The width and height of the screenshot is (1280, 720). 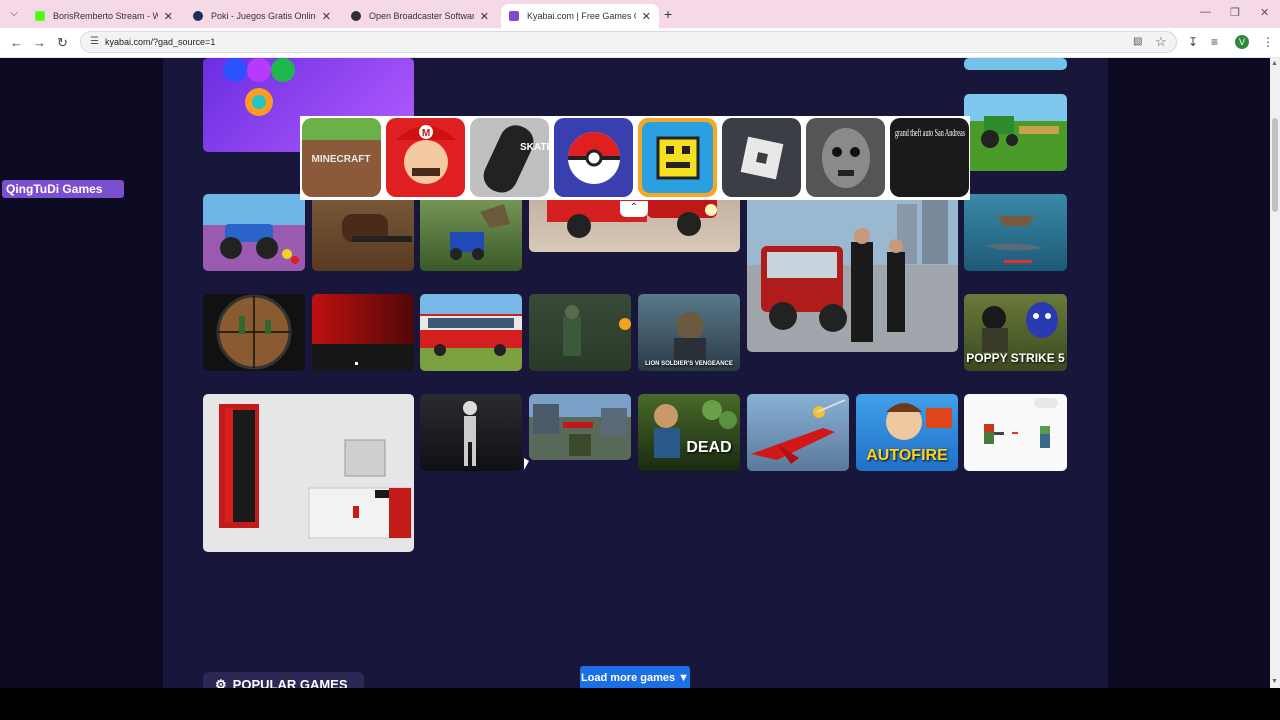 I want to click on obs-favicon-icon, so click(x=356, y=16).